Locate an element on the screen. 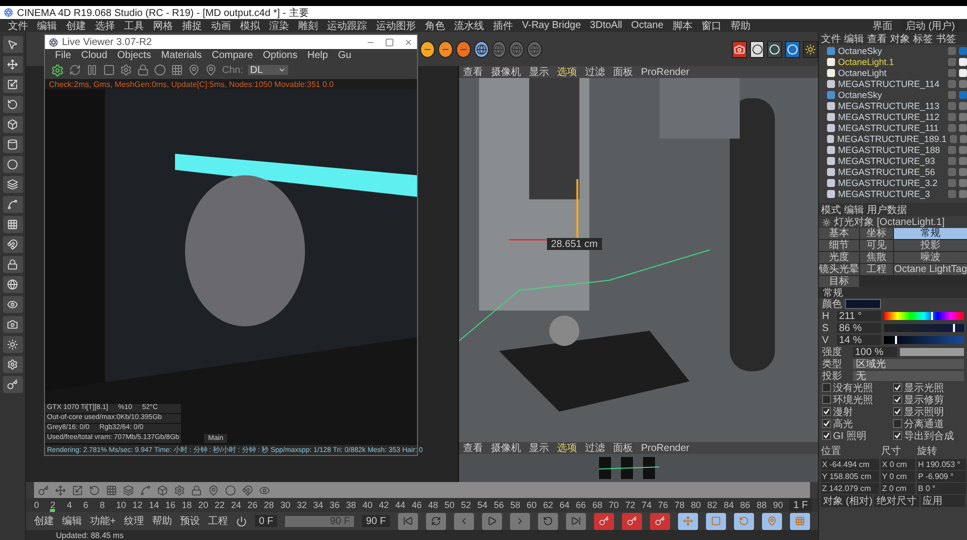 The width and height of the screenshot is (967, 540). coordinate-field: Y 158.805 cm is located at coordinates (850, 476).